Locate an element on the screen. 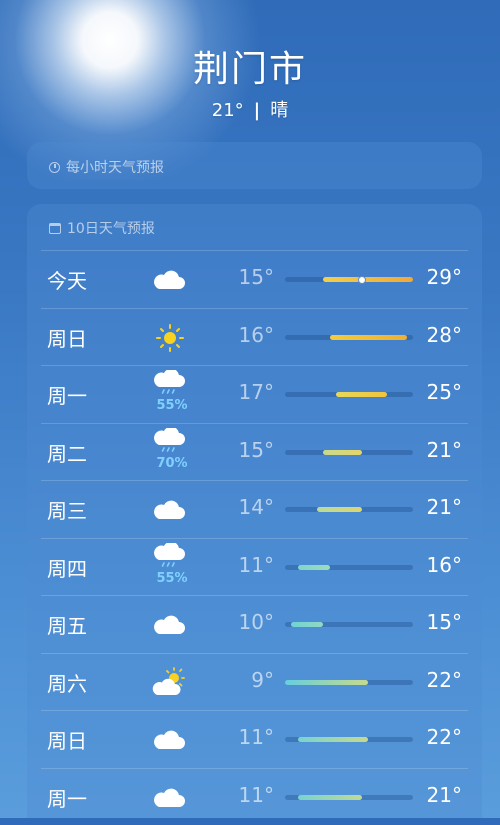  high-temperature: 28° is located at coordinates (444, 335).